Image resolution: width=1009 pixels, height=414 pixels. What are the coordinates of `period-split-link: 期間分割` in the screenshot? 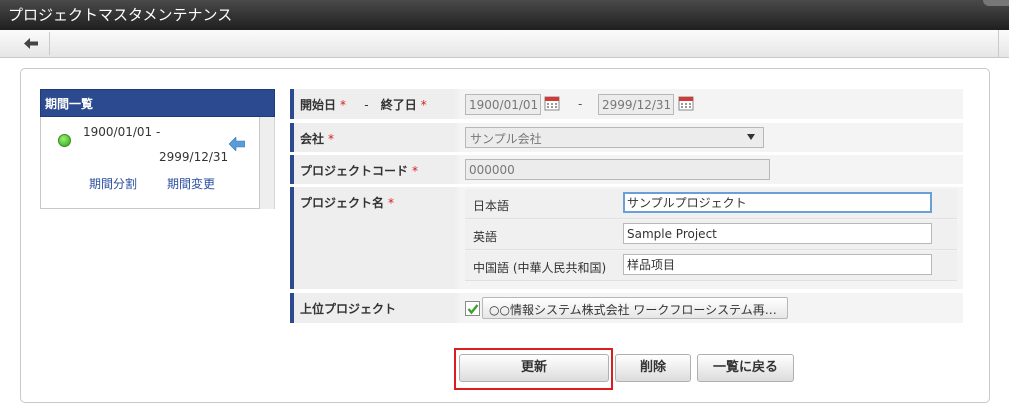 It's located at (113, 183).